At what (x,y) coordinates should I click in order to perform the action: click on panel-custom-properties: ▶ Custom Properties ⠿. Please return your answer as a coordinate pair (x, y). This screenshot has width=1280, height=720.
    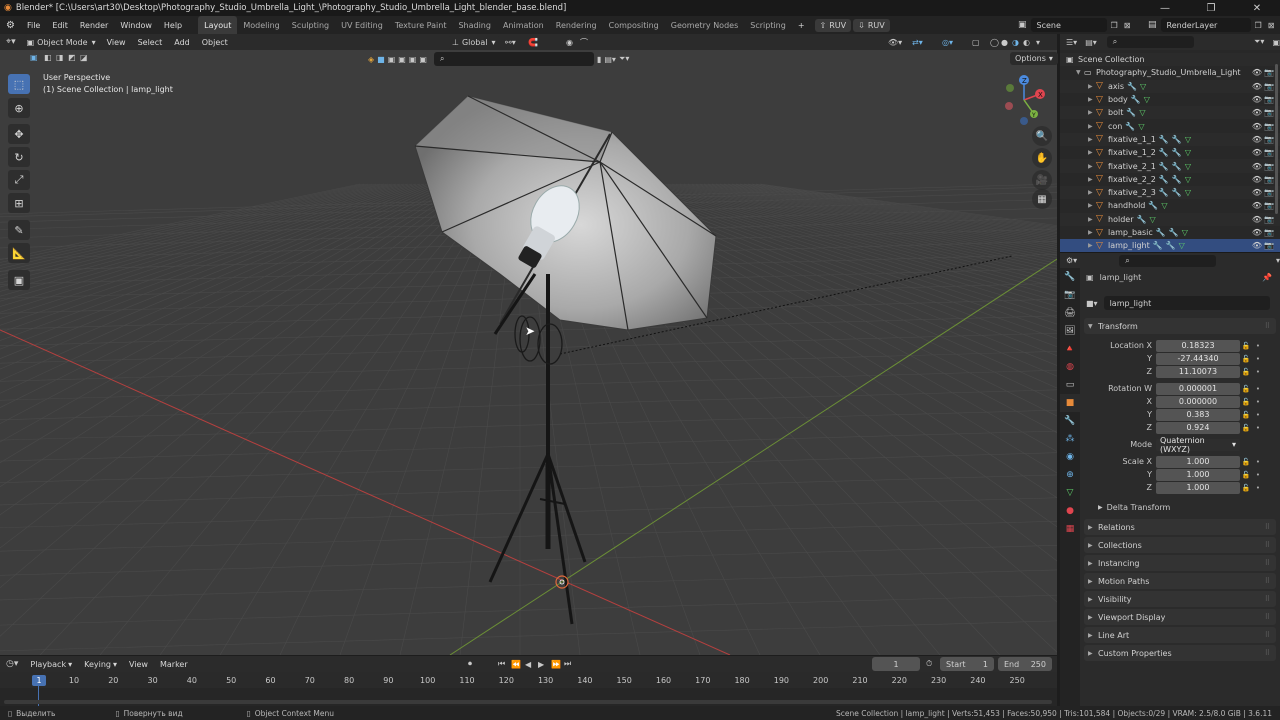
    Looking at the image, I should click on (1180, 653).